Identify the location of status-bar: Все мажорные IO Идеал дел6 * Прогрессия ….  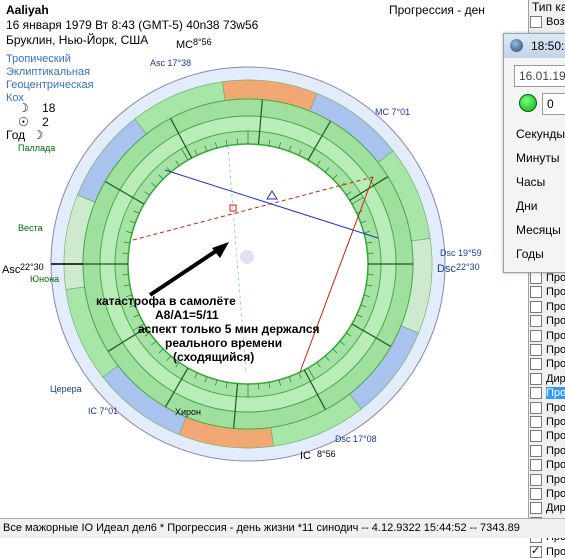
(282, 528).